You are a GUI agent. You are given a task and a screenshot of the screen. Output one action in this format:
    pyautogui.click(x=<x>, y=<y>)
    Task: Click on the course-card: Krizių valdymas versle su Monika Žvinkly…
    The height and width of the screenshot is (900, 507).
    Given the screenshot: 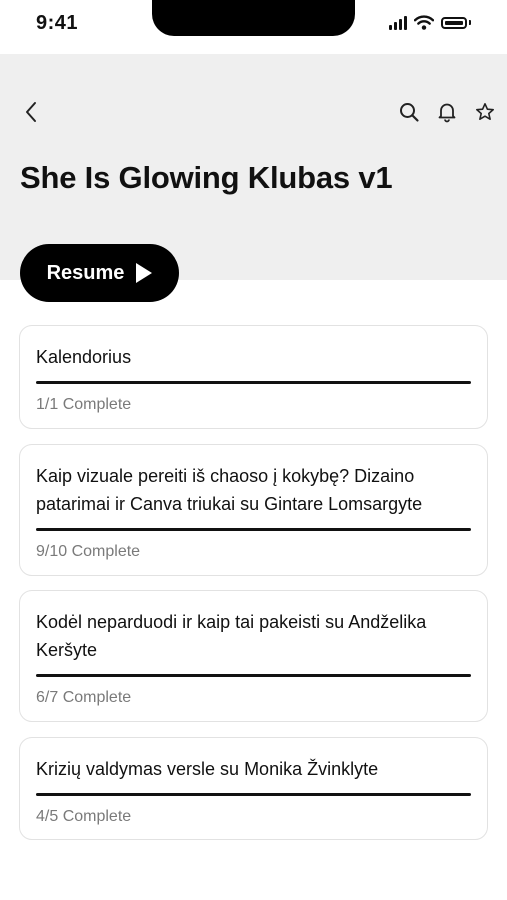 What is the action you would take?
    pyautogui.click(x=253, y=788)
    